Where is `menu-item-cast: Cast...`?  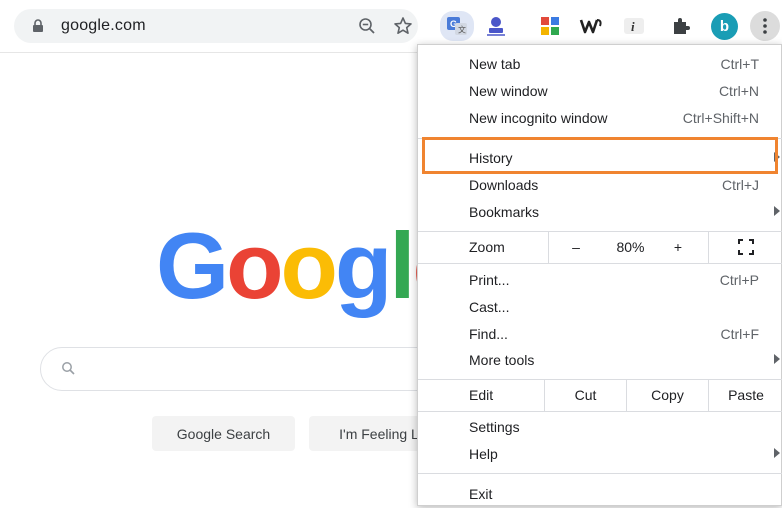
menu-item-cast: Cast... is located at coordinates (600, 308).